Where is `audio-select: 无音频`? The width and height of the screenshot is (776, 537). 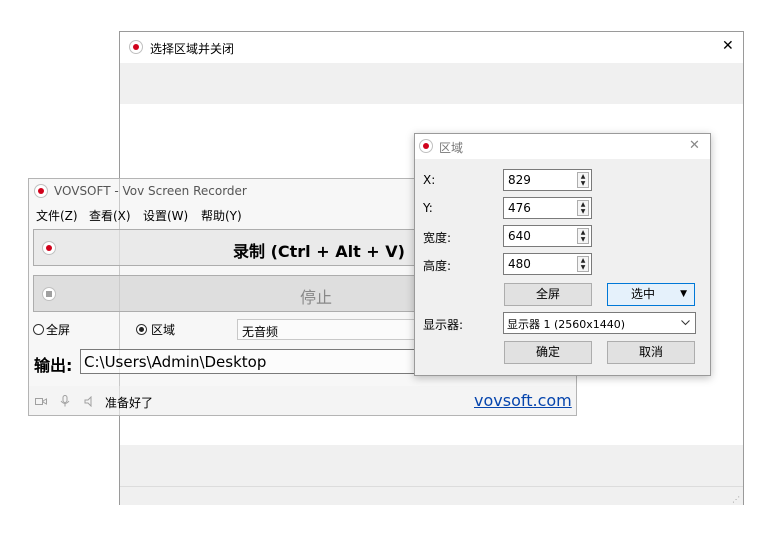 audio-select: 无音频 is located at coordinates (337, 329).